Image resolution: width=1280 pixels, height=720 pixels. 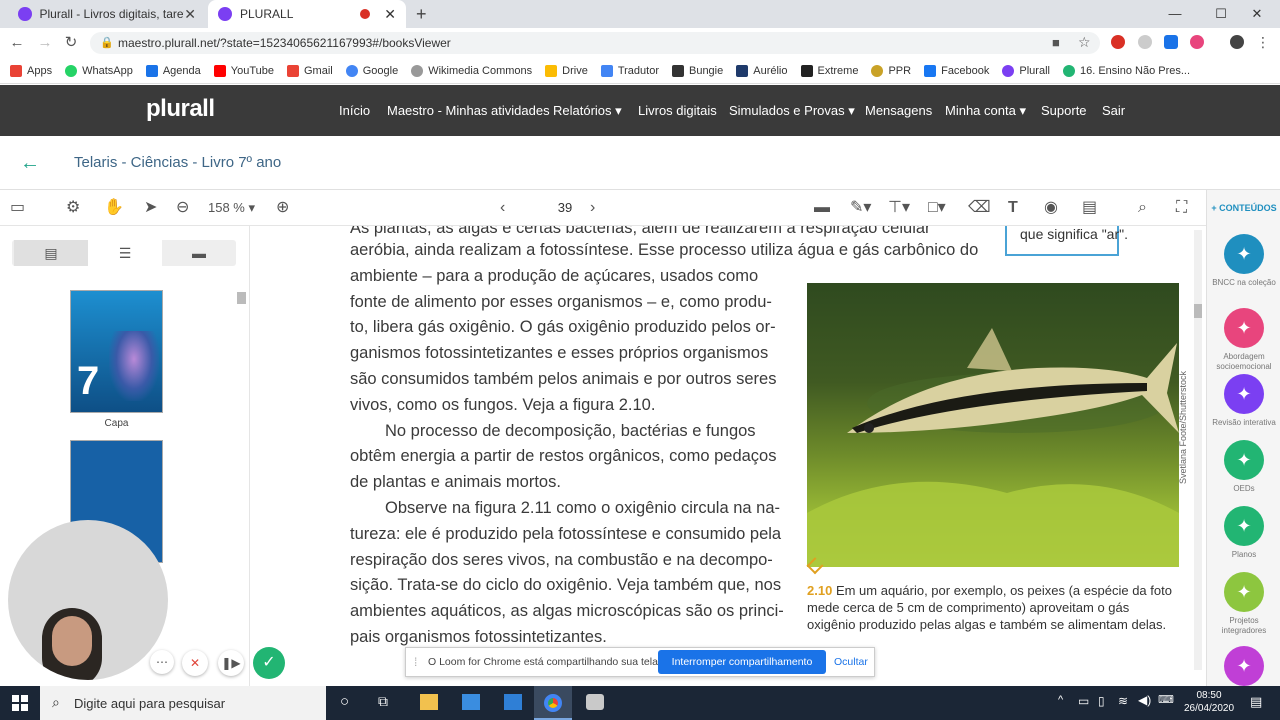 What do you see at coordinates (125, 253) in the screenshot?
I see `tab-outline: ☰` at bounding box center [125, 253].